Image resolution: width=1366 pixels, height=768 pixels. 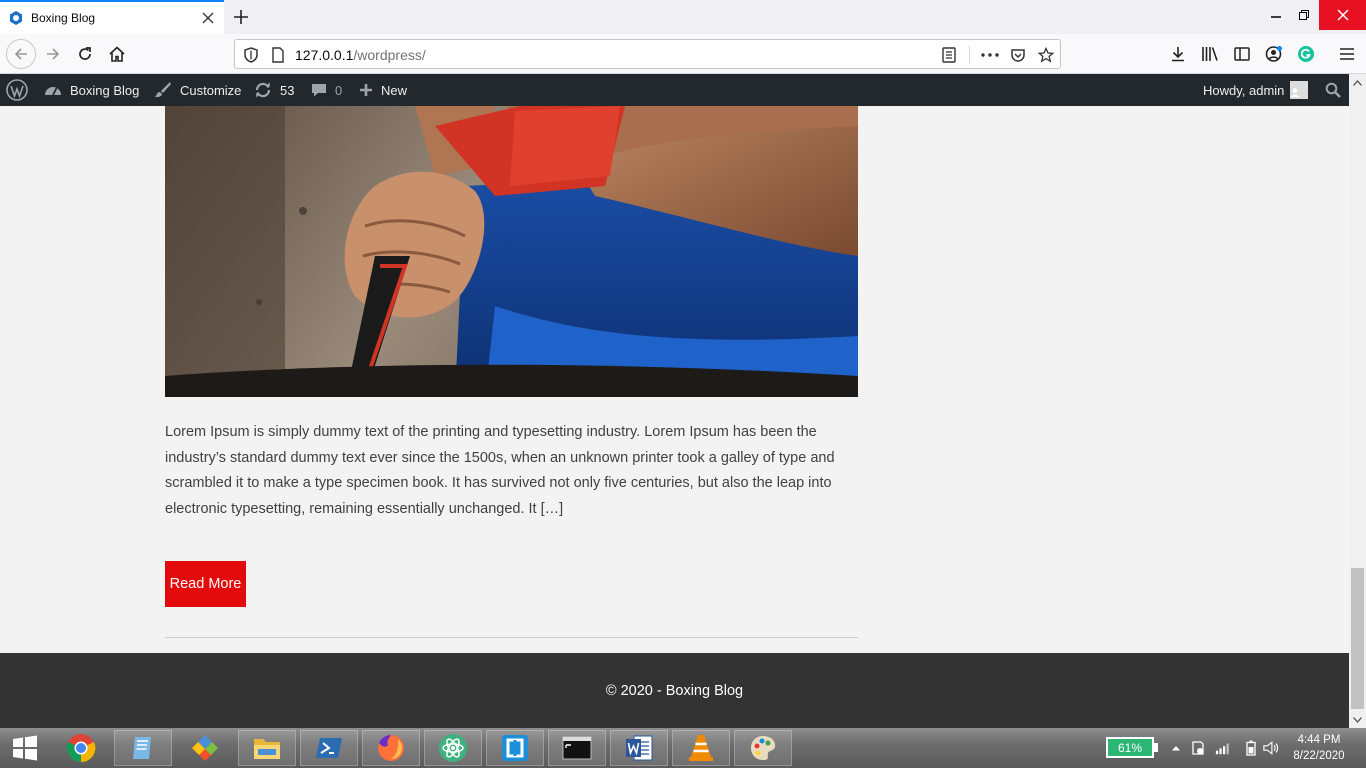 I want to click on command-prompt-icon, so click(x=577, y=748).